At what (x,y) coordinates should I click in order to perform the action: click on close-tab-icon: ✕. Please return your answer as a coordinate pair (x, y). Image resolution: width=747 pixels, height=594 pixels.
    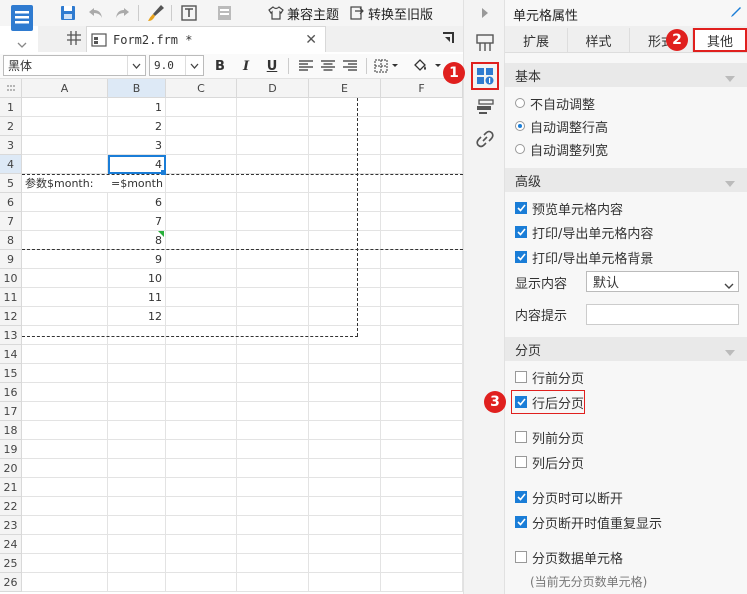
    Looking at the image, I should click on (311, 40).